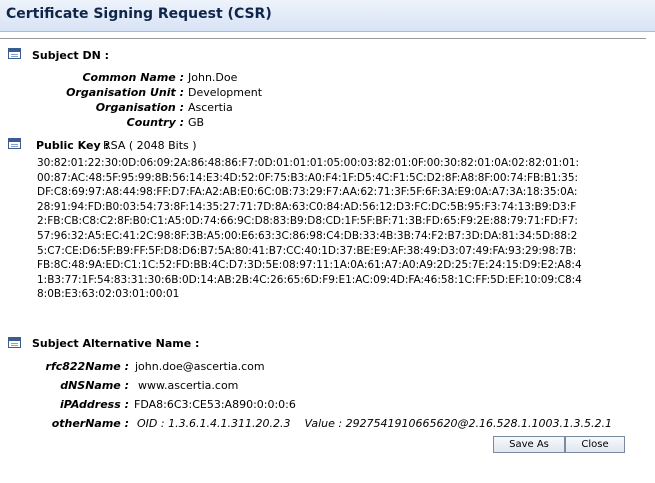 Image resolution: width=655 pixels, height=483 pixels. What do you see at coordinates (133, 77) in the screenshot?
I see `common-name-label: Common Name :` at bounding box center [133, 77].